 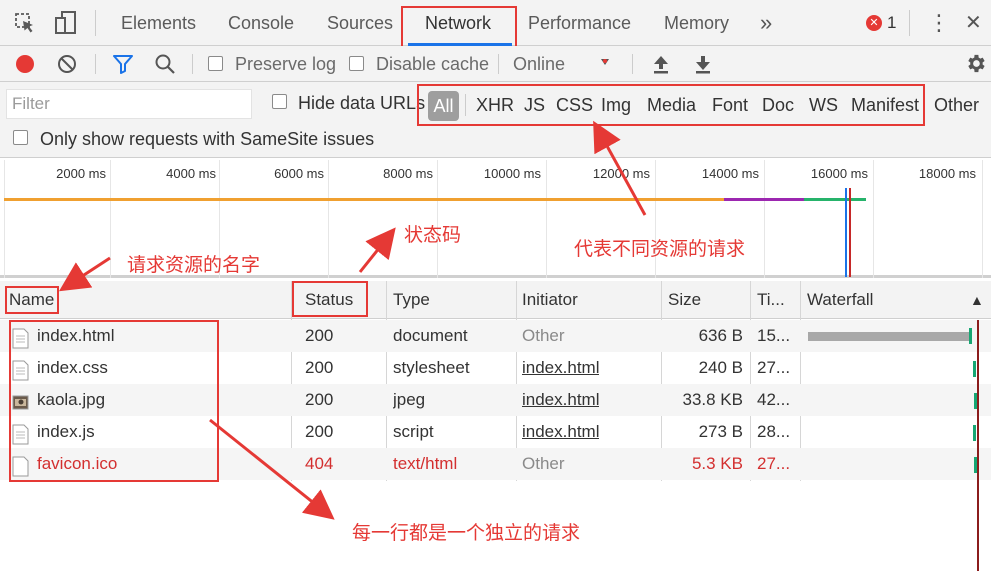 What do you see at coordinates (84, 274) in the screenshot?
I see `arrow-to-name` at bounding box center [84, 274].